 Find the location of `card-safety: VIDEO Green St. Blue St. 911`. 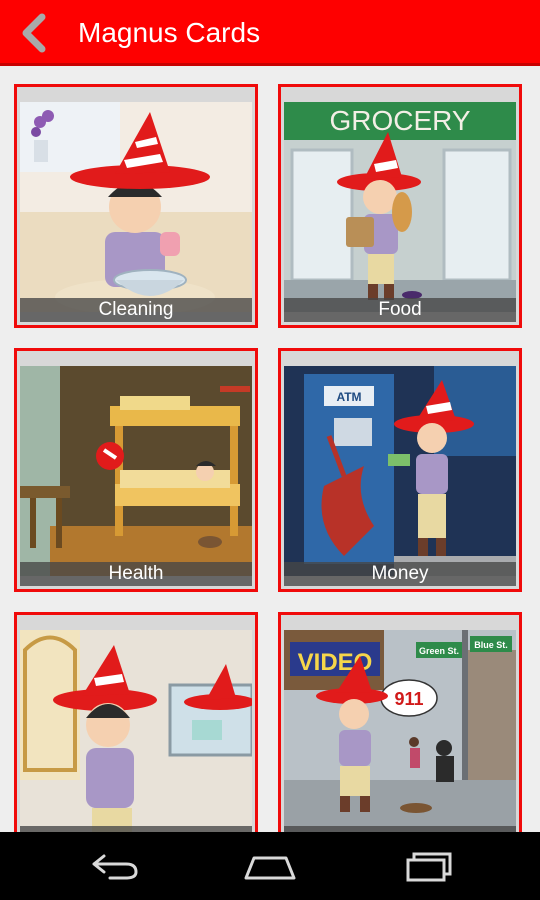

card-safety: VIDEO Green St. Blue St. 911 is located at coordinates (400, 722).